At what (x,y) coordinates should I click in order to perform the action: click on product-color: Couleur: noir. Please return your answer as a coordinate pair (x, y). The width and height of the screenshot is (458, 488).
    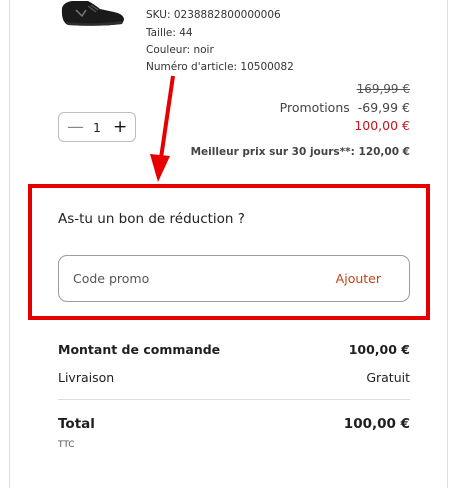
    Looking at the image, I should click on (180, 50).